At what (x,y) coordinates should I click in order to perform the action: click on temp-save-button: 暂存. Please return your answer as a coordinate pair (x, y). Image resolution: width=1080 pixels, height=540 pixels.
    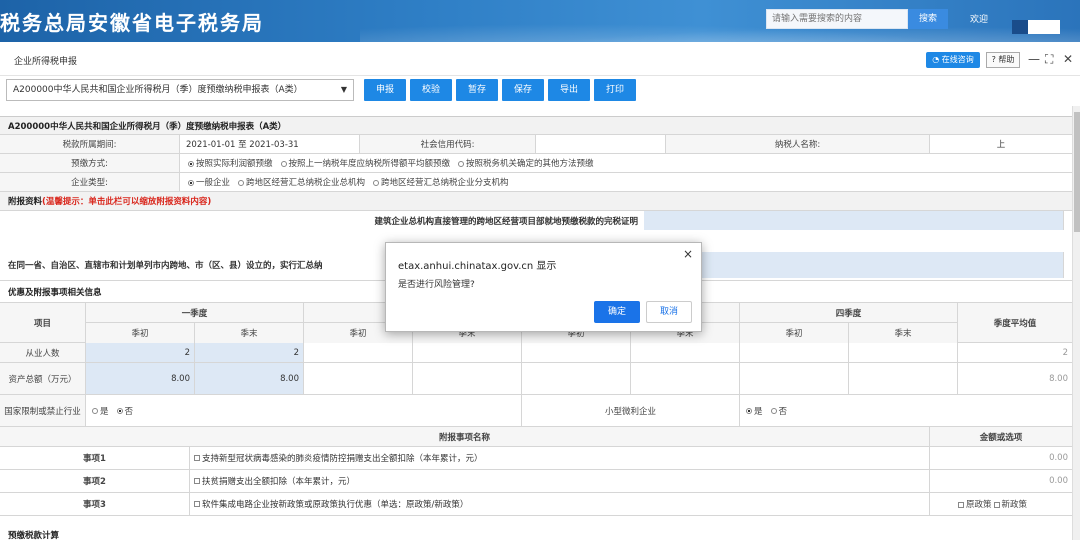
    Looking at the image, I should click on (477, 90).